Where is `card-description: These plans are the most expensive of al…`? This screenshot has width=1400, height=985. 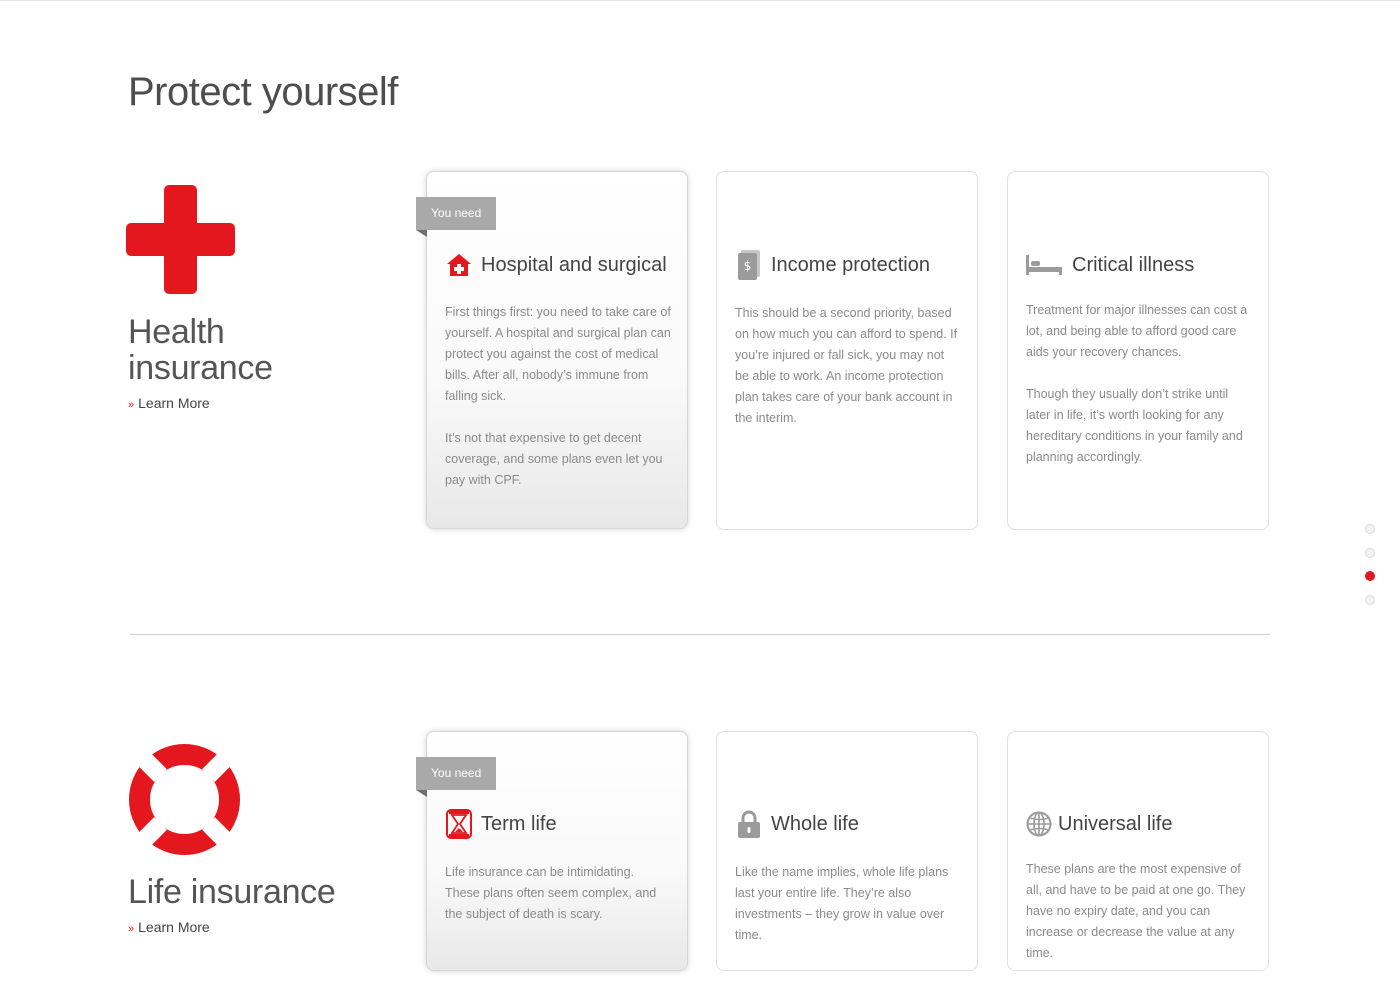
card-description: These plans are the most expensive of al… is located at coordinates (1139, 922).